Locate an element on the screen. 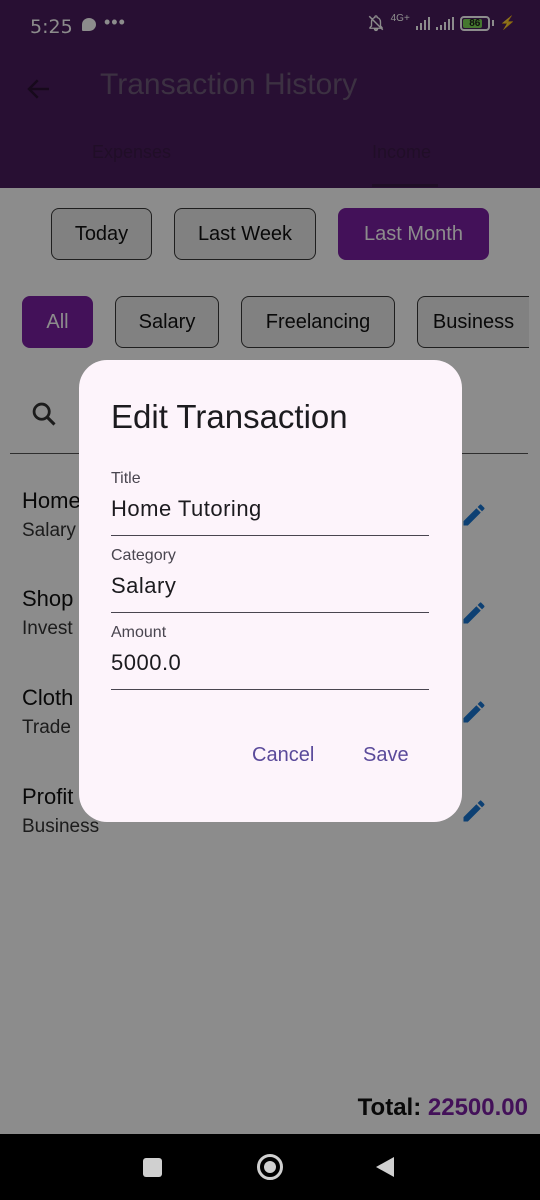  title-field-value: Home Tutoring is located at coordinates (270, 509).